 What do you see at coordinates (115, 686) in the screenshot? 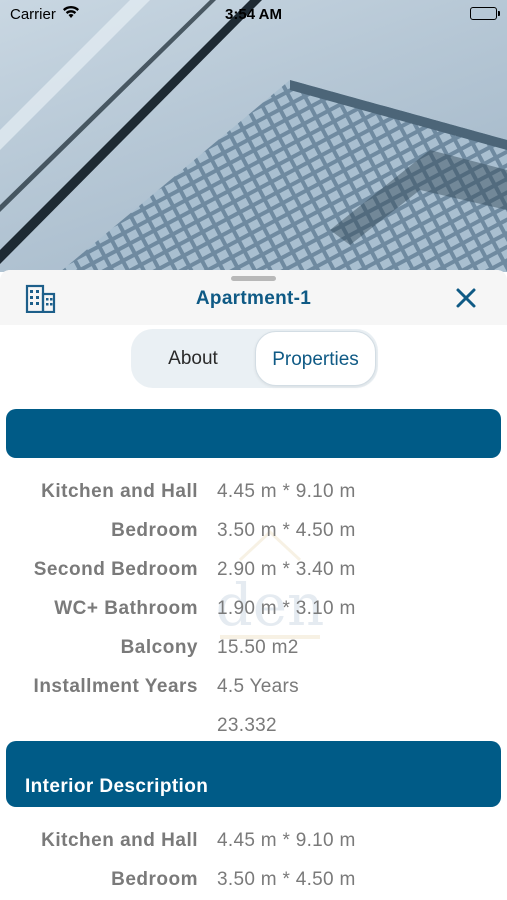
I see `row-label: Installment Years` at bounding box center [115, 686].